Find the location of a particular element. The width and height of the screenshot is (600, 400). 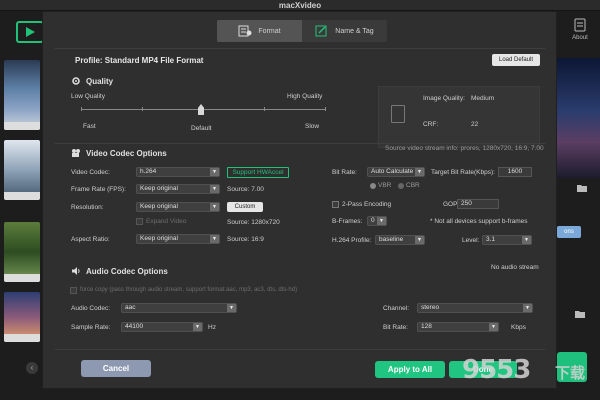

tab-format: Format is located at coordinates (259, 31).